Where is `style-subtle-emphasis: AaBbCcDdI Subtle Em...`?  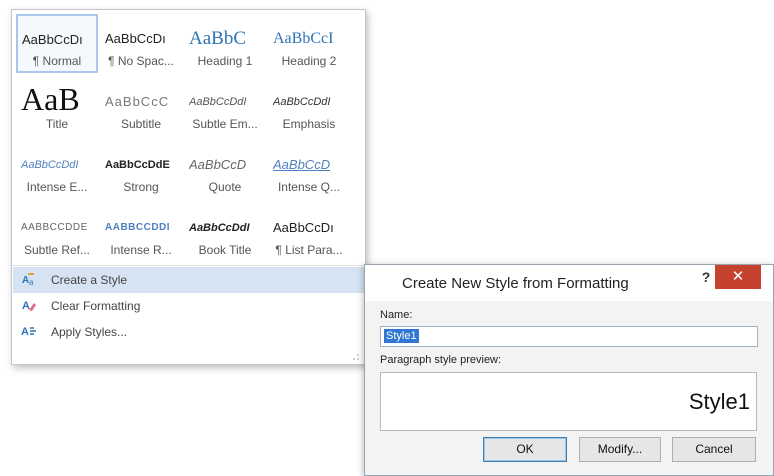 style-subtle-emphasis: AaBbCcDdI Subtle Em... is located at coordinates (225, 106).